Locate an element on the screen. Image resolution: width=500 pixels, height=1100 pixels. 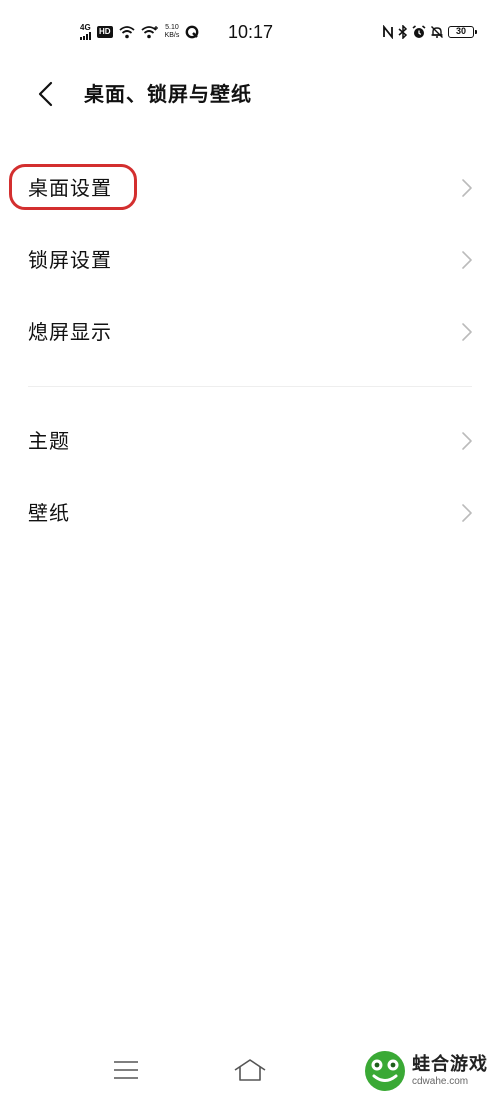
network-type: 4G is located at coordinates (85, 27).